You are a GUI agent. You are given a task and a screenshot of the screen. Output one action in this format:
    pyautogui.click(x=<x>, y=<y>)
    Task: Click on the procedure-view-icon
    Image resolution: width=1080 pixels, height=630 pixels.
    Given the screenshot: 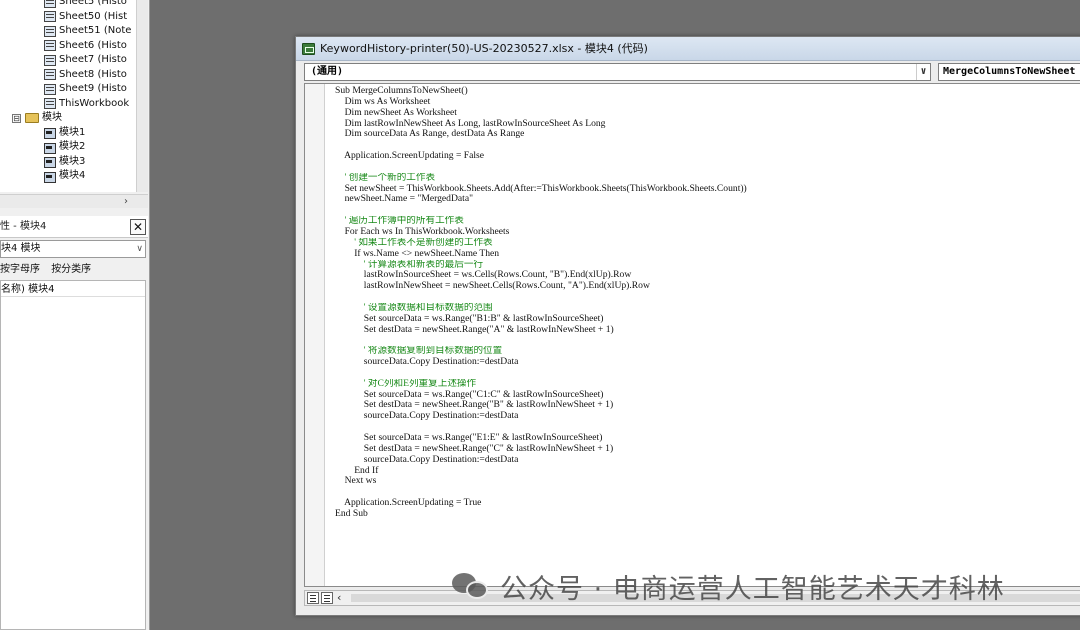 What is the action you would take?
    pyautogui.click(x=313, y=598)
    